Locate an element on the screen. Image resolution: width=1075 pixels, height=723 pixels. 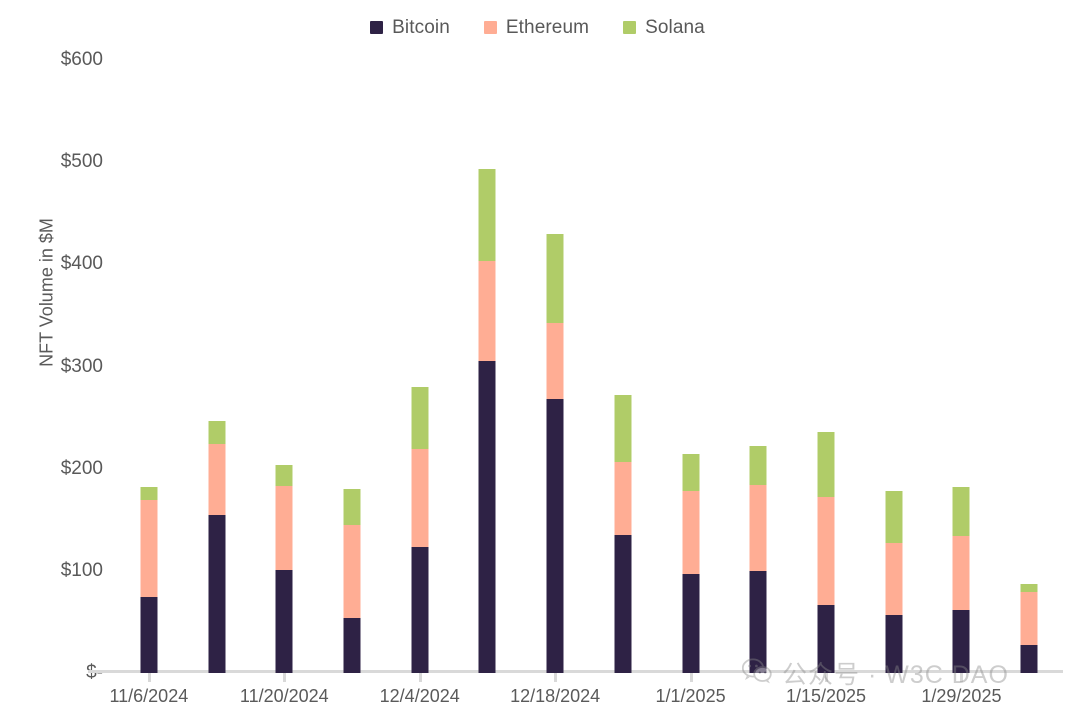
y-axis-tick-label: $400 is located at coordinates (81, 264).